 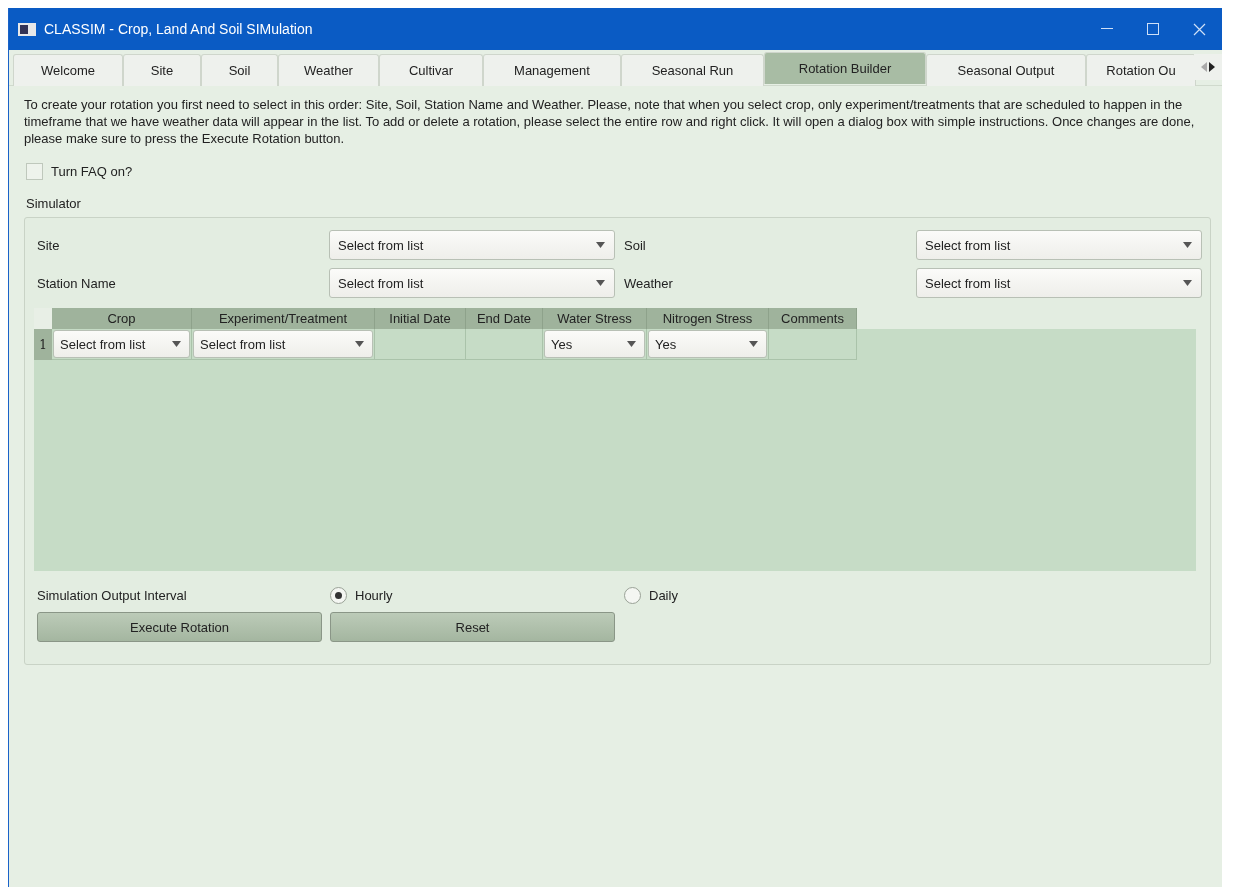 I want to click on action-button: Execute Rotation, so click(x=179, y=627).